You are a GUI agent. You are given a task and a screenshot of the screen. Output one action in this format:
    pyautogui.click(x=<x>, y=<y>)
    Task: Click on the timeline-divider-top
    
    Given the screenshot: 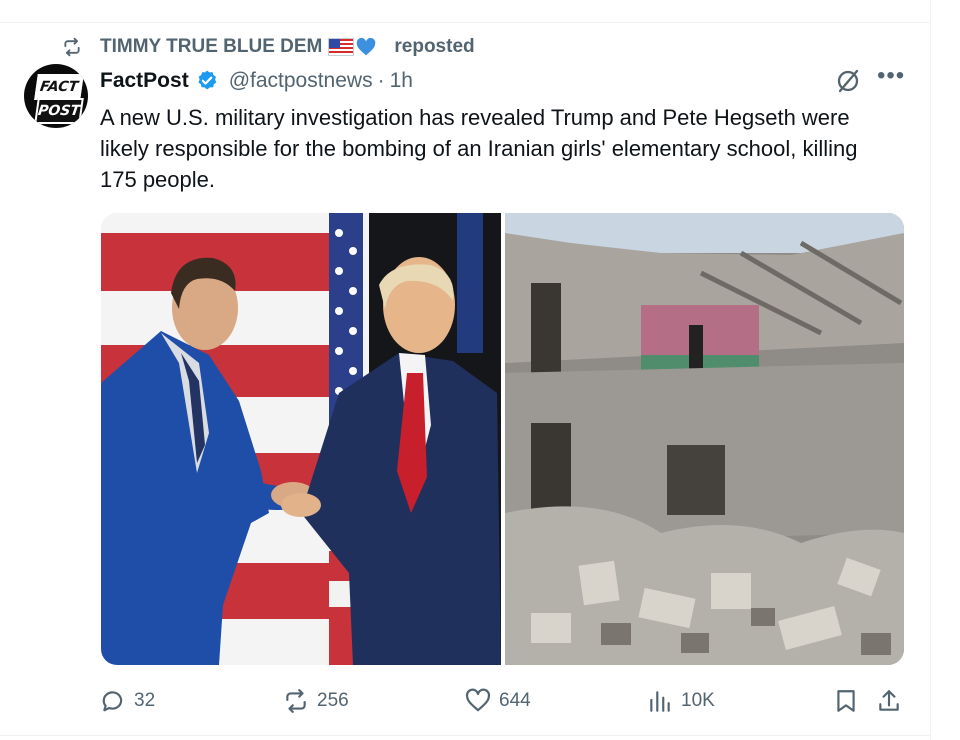 What is the action you would take?
    pyautogui.click(x=465, y=22)
    